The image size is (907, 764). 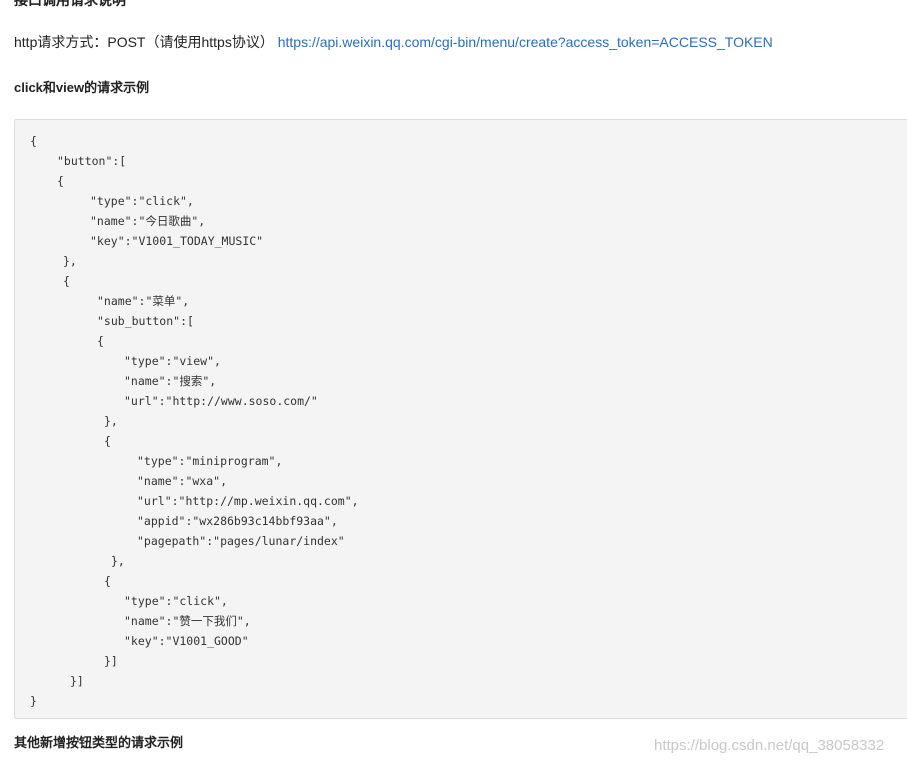 I want to click on example-heading: click和view的请求示例, so click(x=82, y=87).